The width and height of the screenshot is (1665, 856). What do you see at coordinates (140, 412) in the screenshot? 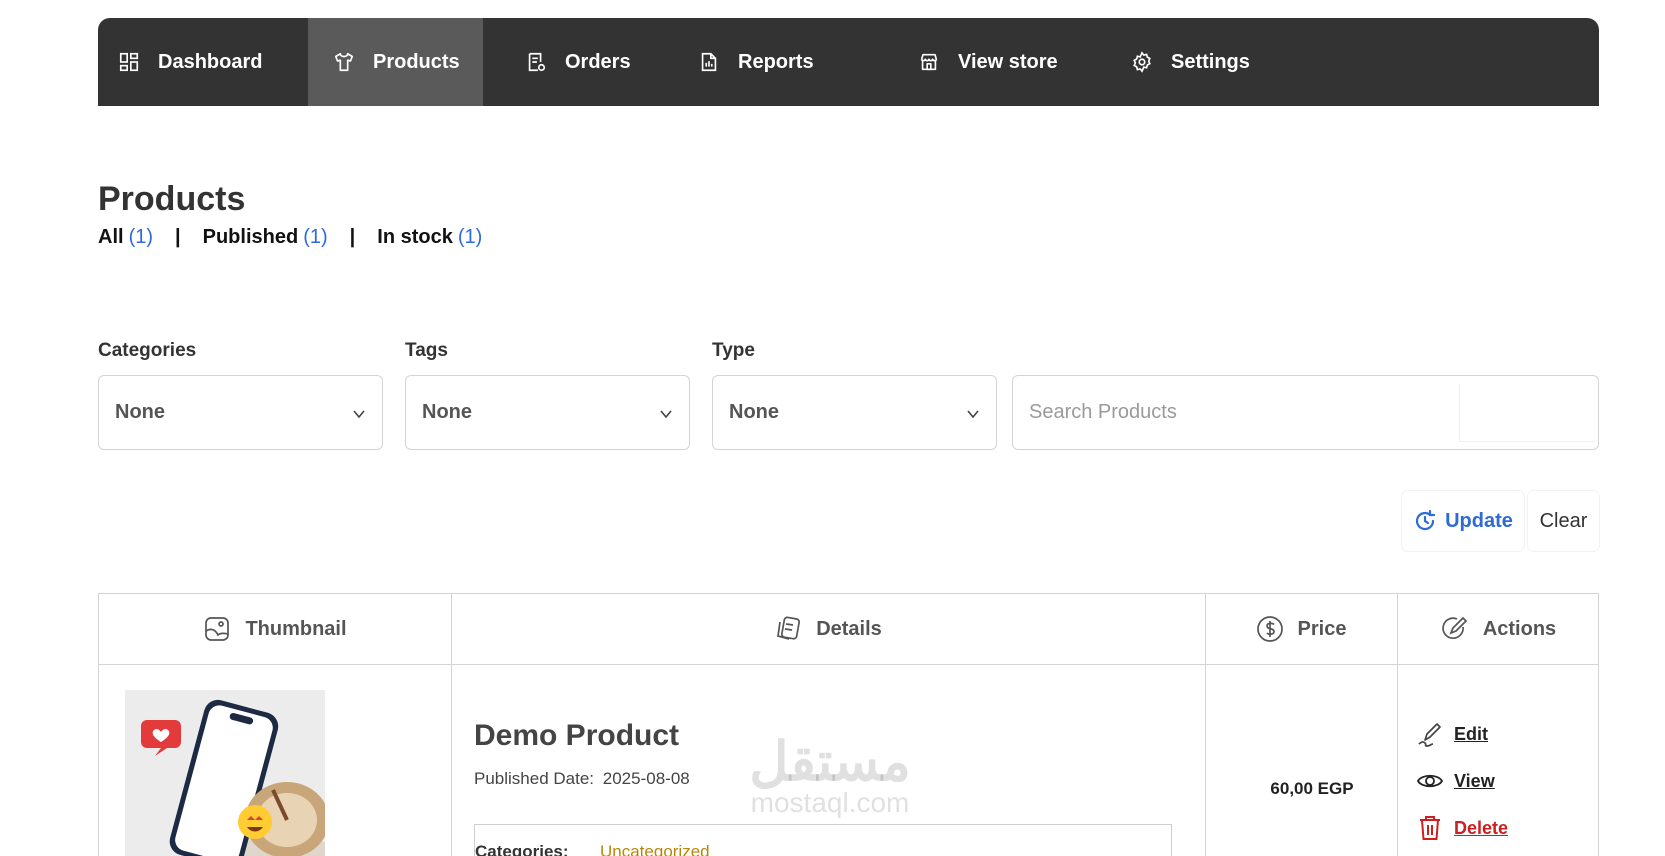
I see `categories-select-value: None` at bounding box center [140, 412].